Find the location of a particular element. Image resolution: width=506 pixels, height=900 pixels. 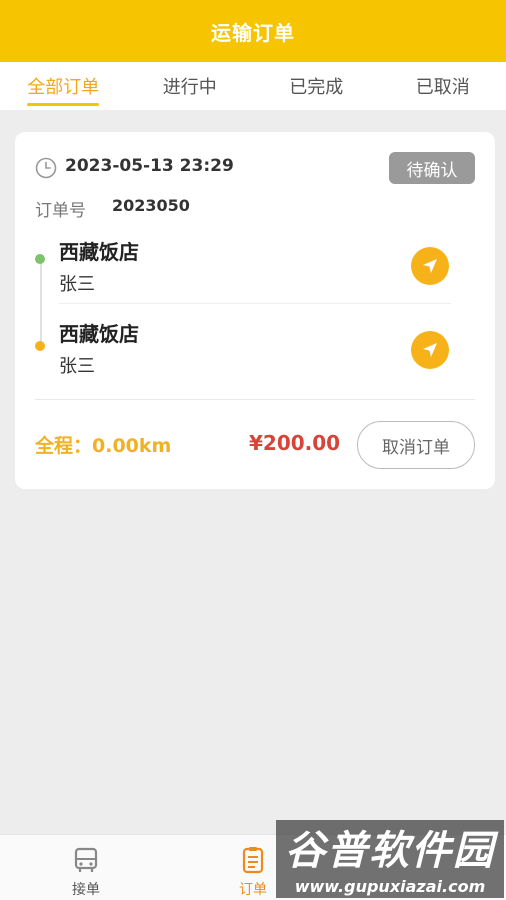

bottom-nav-accept: 接单 is located at coordinates (86, 867).